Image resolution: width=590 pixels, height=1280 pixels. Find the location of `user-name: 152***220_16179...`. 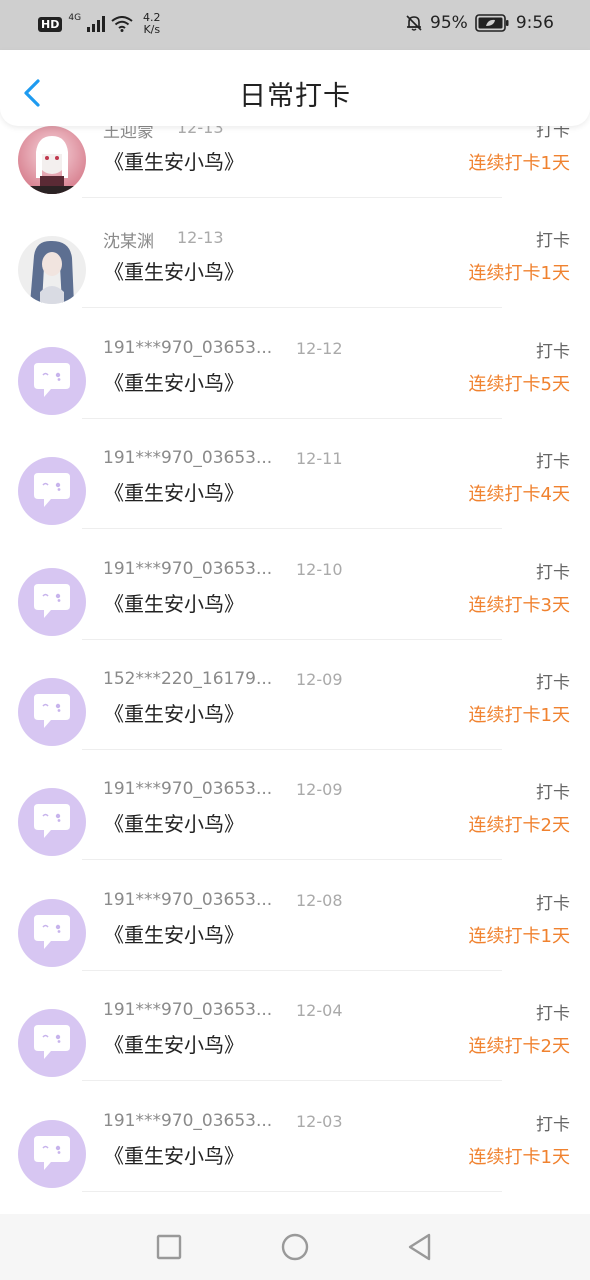

user-name: 152***220_16179... is located at coordinates (188, 679).